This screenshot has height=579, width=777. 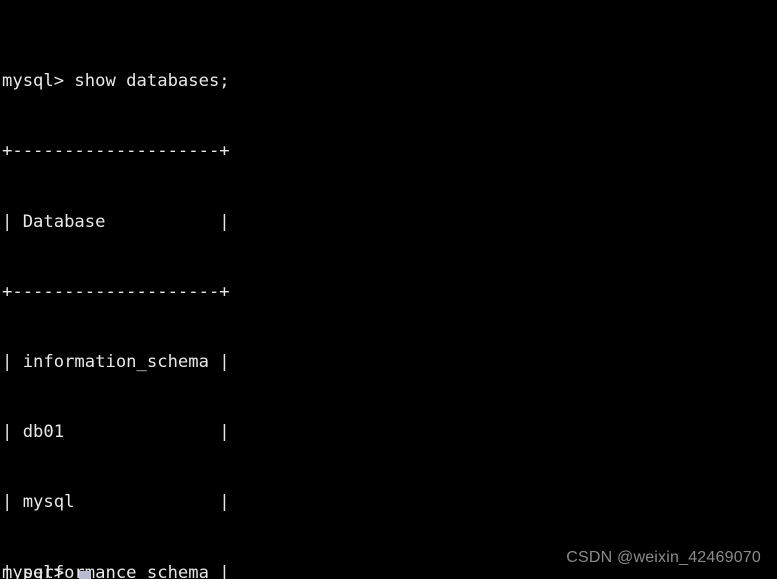 I want to click on terminal-line-command-show-databases: mysql> show databases;, so click(x=116, y=81).